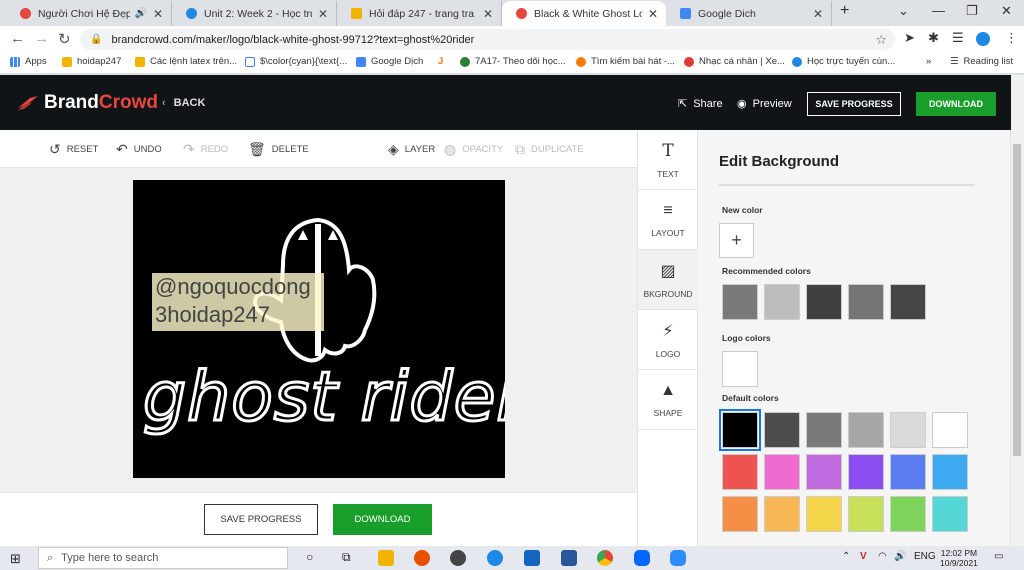 This screenshot has height=570, width=1024. I want to click on browser-tab: Người Chơi Hệ Đẹp (Cuc 🔊 ✕, so click(89, 13).